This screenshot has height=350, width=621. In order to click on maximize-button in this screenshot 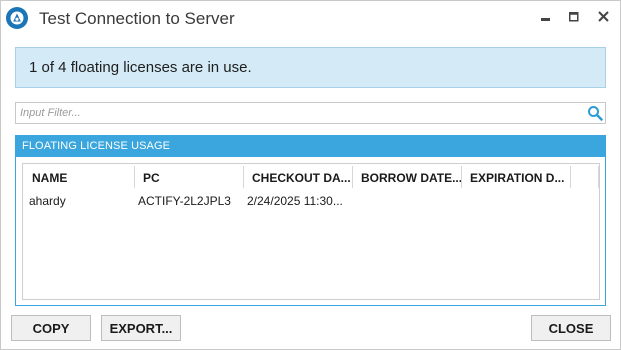, I will do `click(574, 18)`.